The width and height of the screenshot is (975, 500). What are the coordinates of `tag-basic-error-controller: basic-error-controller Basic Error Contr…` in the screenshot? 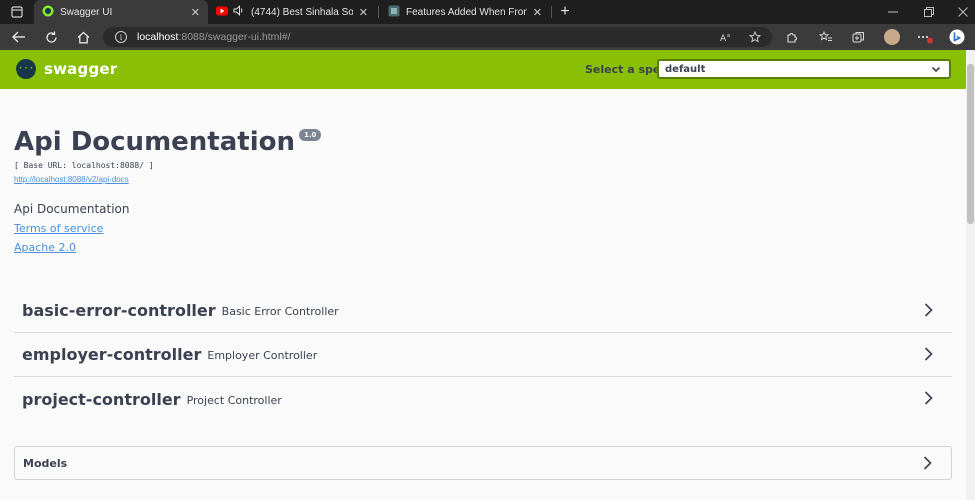 It's located at (483, 311).